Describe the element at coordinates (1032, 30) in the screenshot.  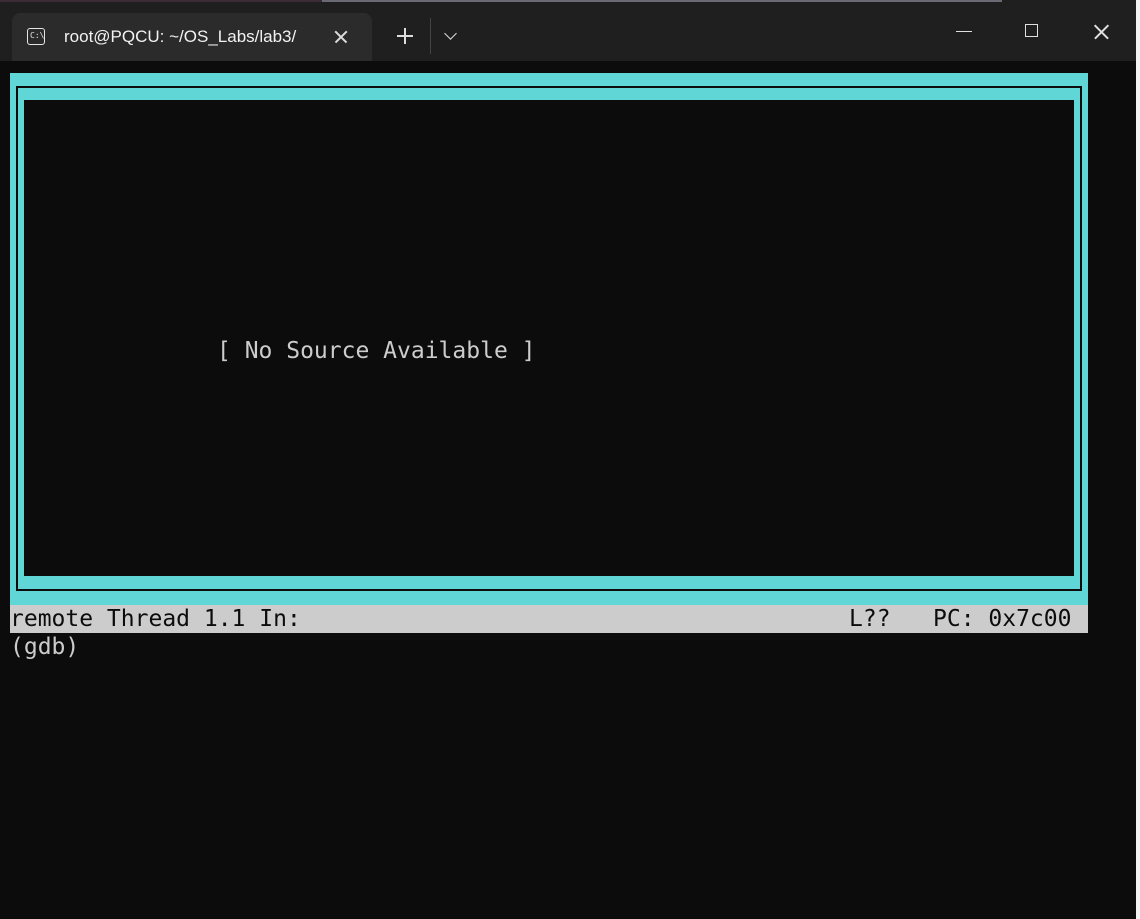
I see `maximize-button` at that location.